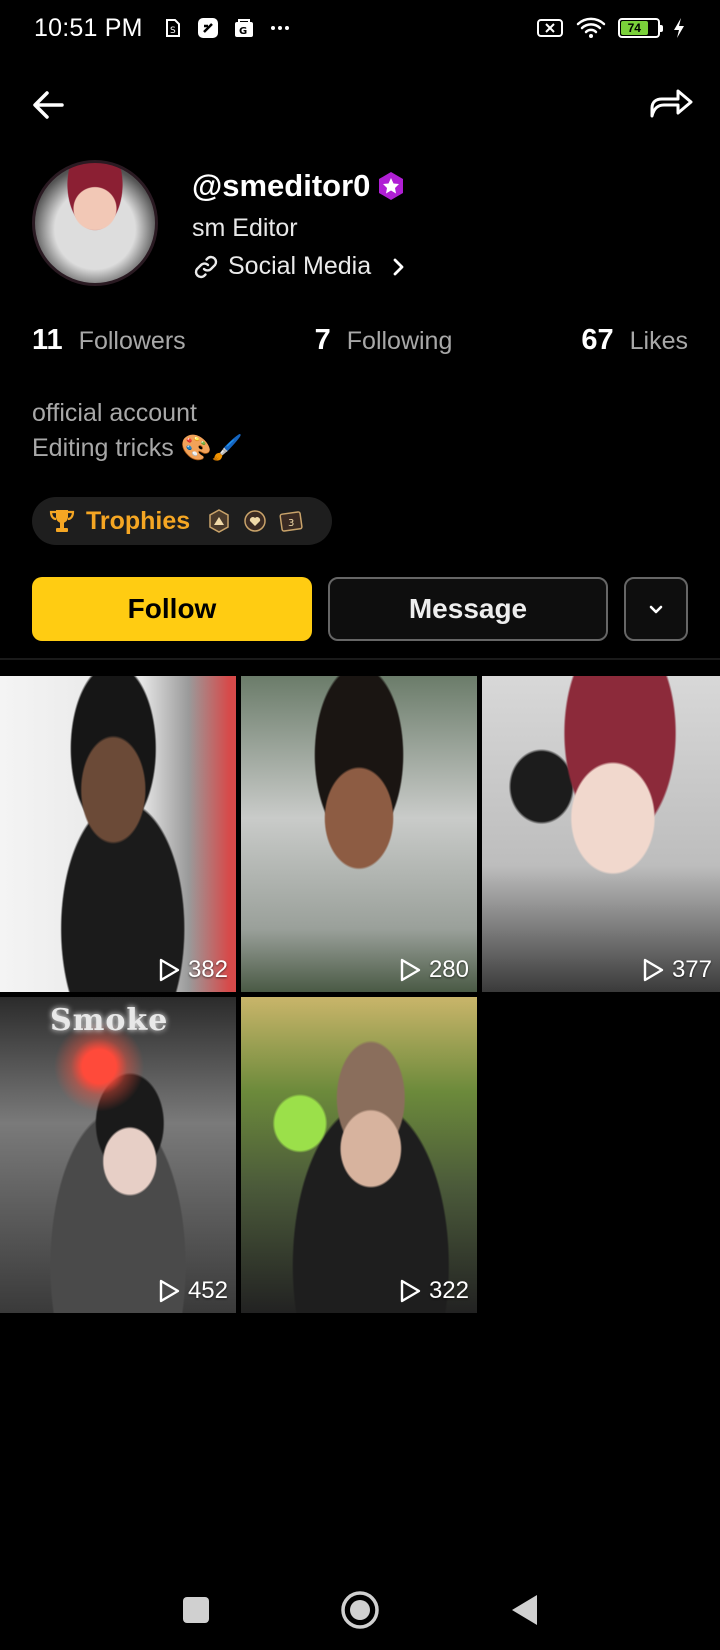 The width and height of the screenshot is (720, 1650). Describe the element at coordinates (322, 340) in the screenshot. I see `following-count: 7` at that location.